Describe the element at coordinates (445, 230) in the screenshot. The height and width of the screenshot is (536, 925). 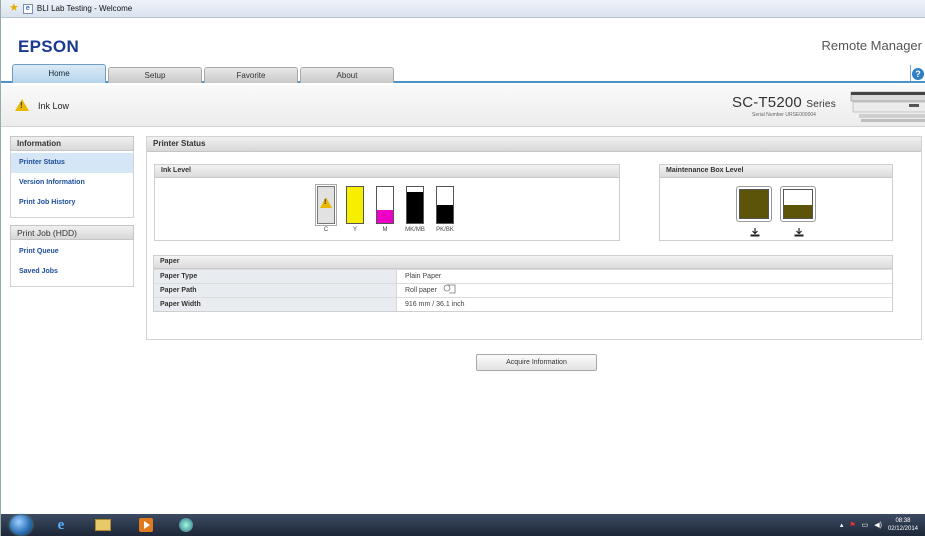
I see `ink-cartridge-label: PK/BK` at that location.